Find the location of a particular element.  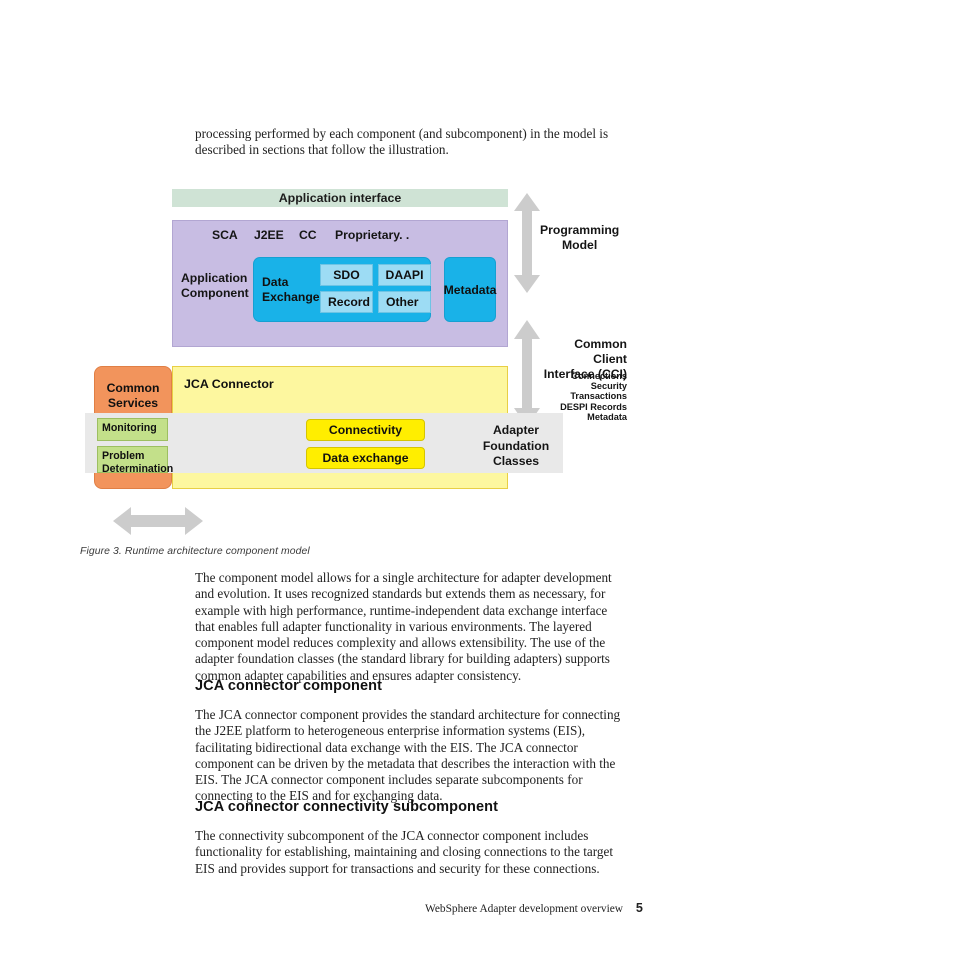

monitoring-label: Monitoring is located at coordinates (129, 428).